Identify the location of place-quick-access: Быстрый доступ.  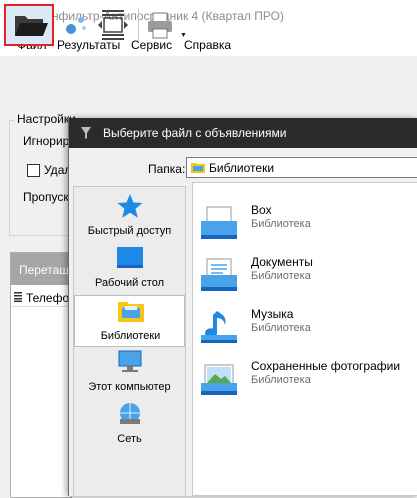
(129, 217).